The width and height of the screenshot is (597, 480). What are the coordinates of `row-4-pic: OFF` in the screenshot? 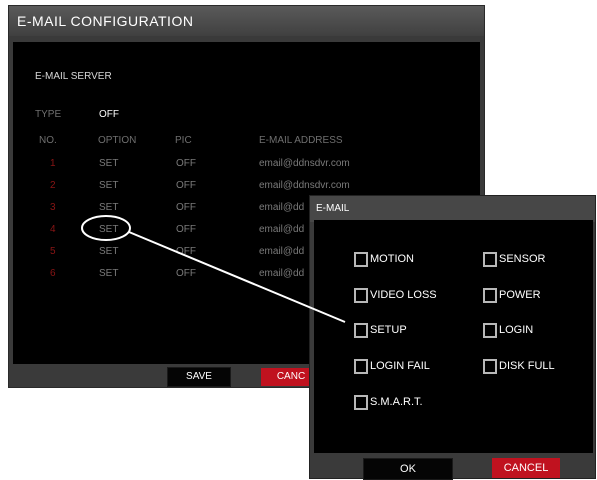 It's located at (186, 229).